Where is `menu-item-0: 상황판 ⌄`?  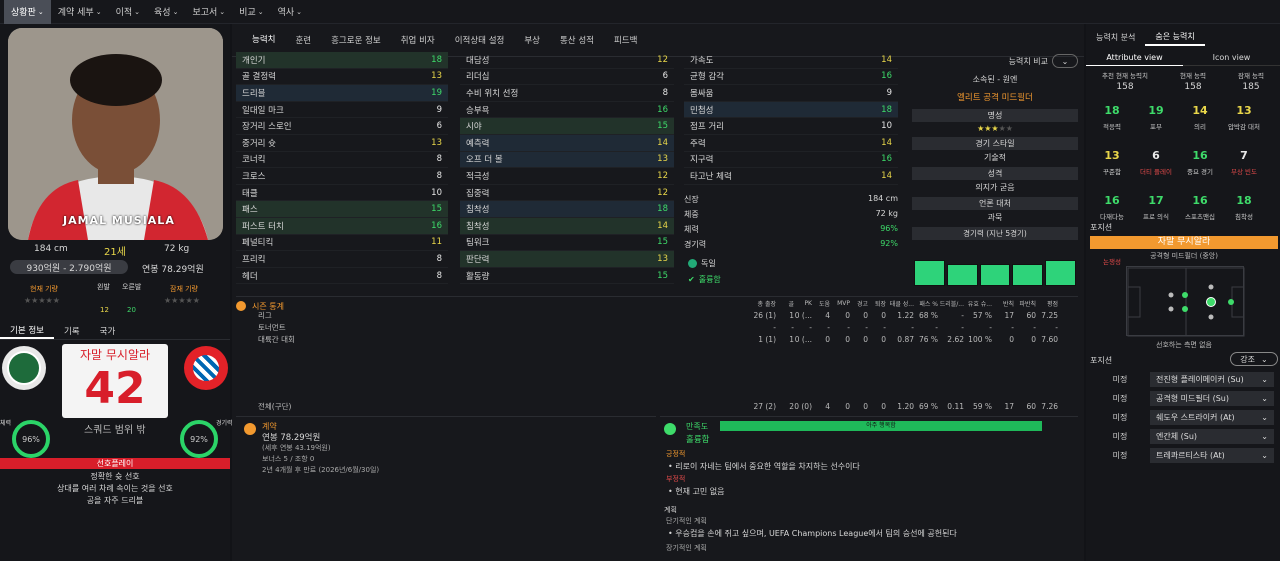 menu-item-0: 상황판 ⌄ is located at coordinates (27, 12).